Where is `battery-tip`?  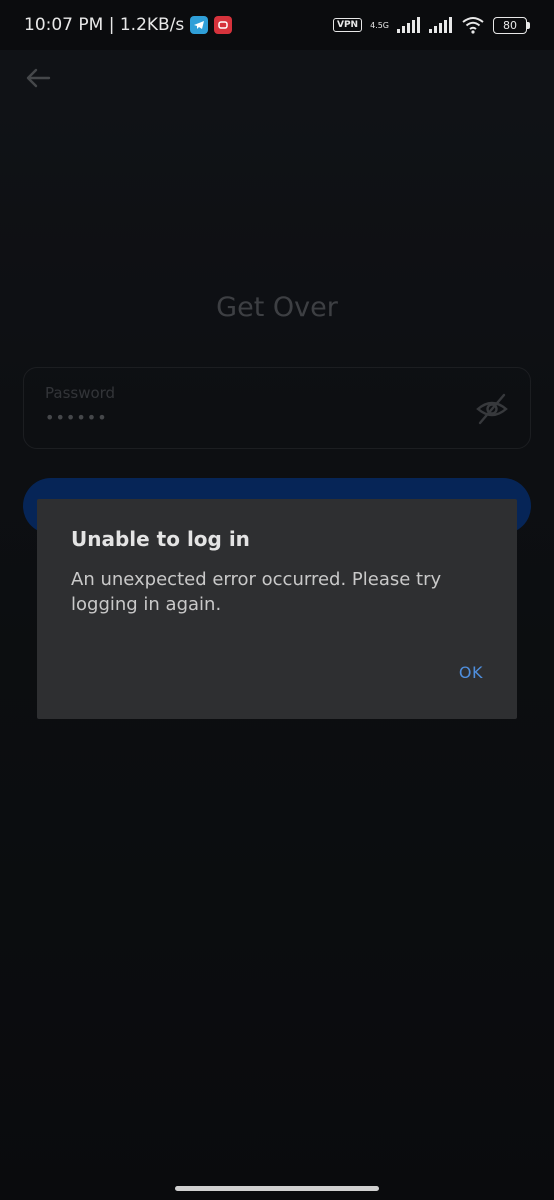
battery-tip is located at coordinates (528, 25).